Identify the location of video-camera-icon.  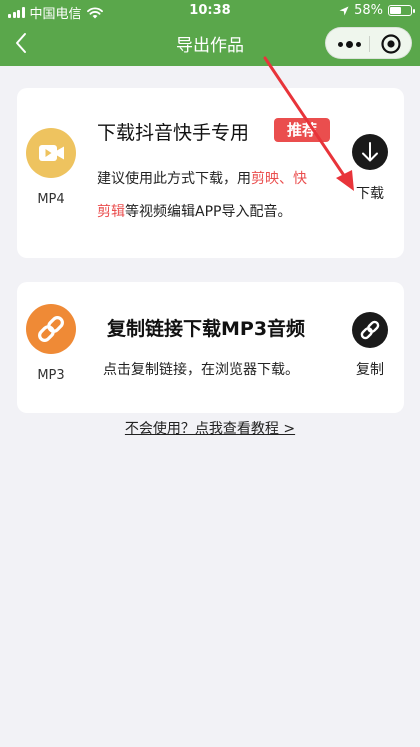
(51, 153).